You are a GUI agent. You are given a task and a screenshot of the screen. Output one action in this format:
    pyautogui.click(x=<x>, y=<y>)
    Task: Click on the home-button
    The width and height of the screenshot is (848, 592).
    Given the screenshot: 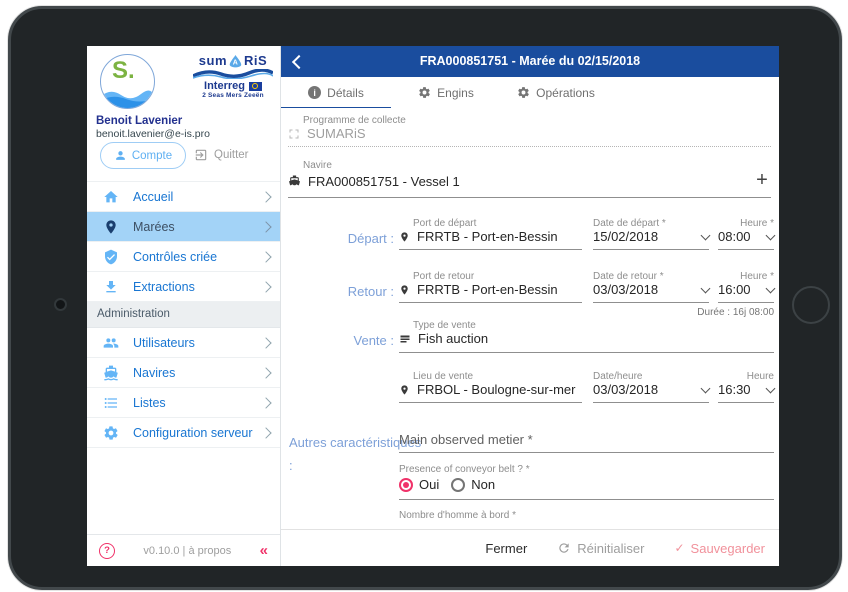 What is the action you would take?
    pyautogui.click(x=811, y=305)
    